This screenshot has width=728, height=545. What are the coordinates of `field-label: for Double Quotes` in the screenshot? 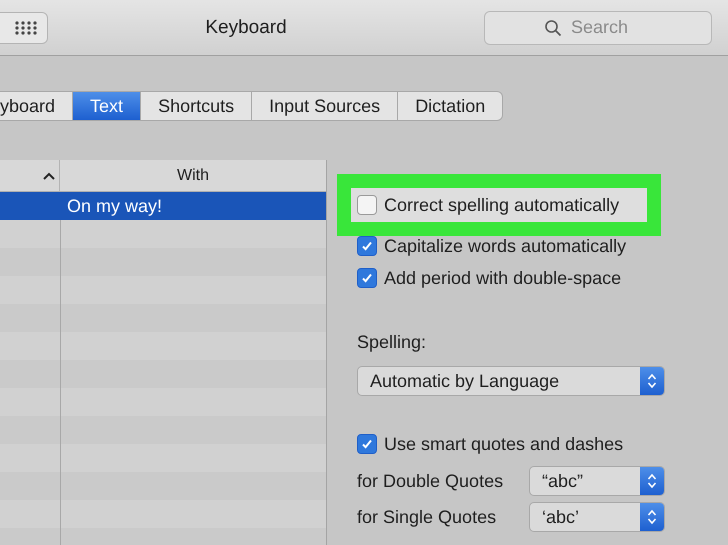 It's located at (430, 481).